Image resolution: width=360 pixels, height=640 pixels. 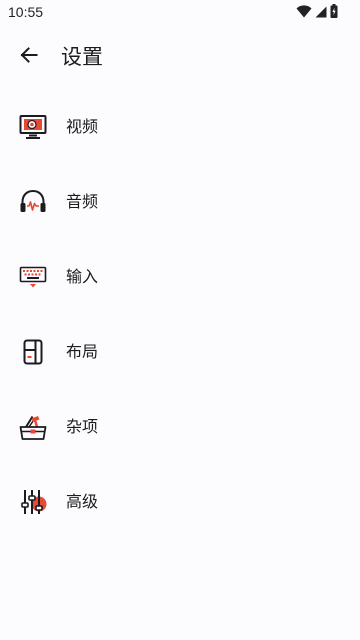 I want to click on back-button, so click(x=29, y=57).